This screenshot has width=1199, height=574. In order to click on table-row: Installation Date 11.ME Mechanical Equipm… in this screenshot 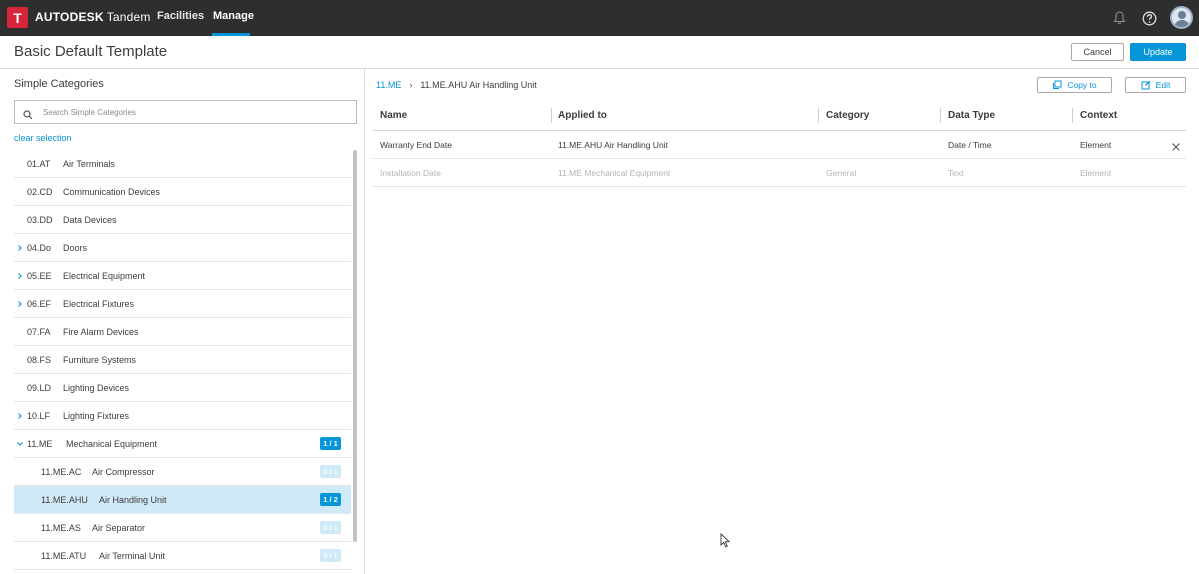, I will do `click(779, 173)`.